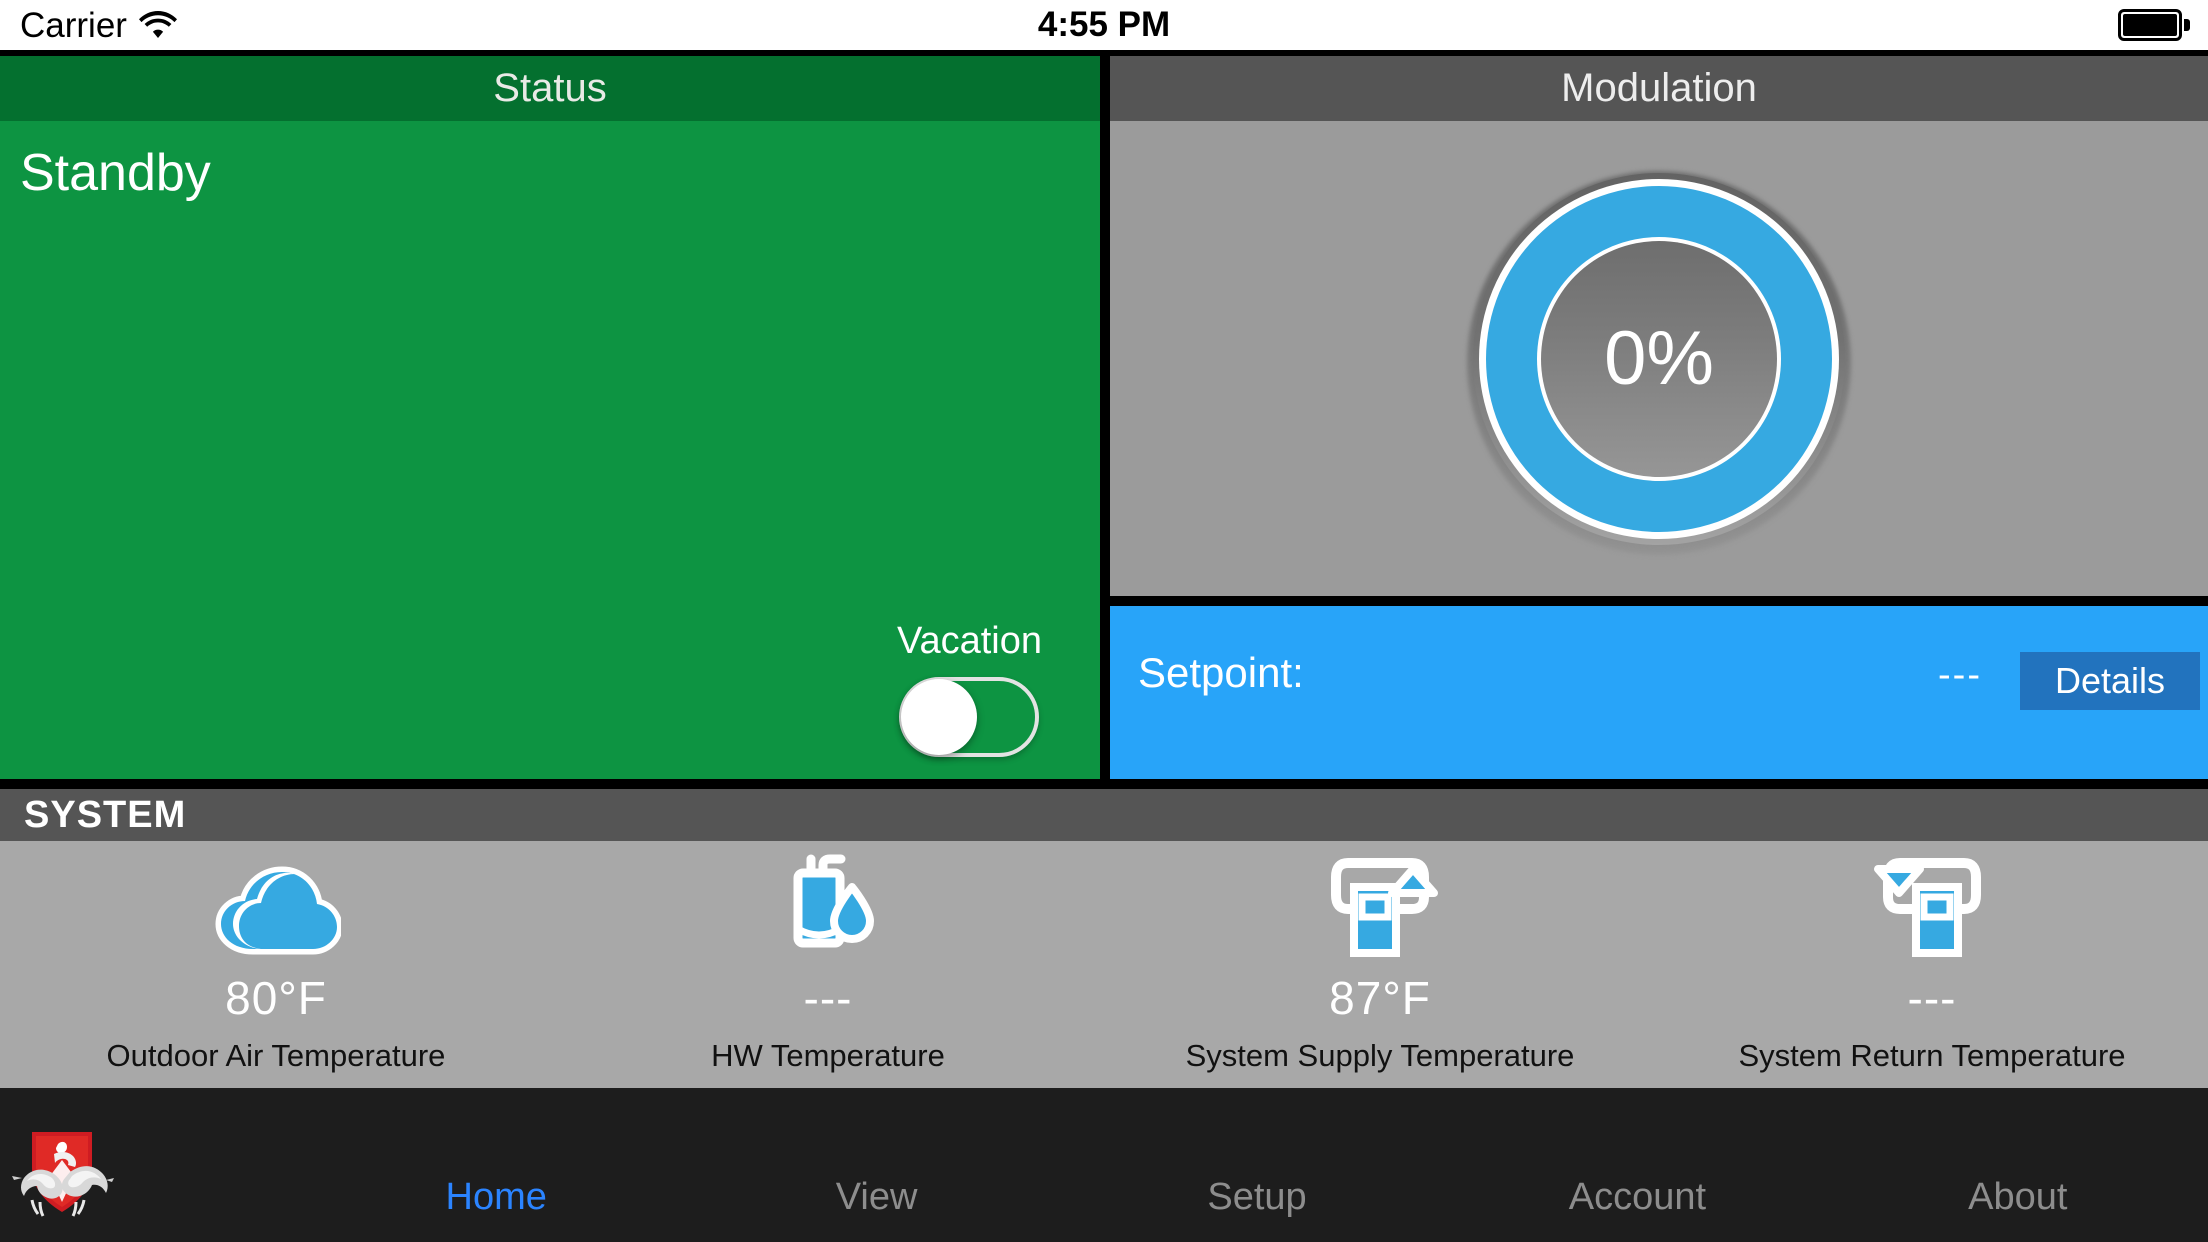 This screenshot has height=1242, width=2208. I want to click on vacation-toggle, so click(969, 717).